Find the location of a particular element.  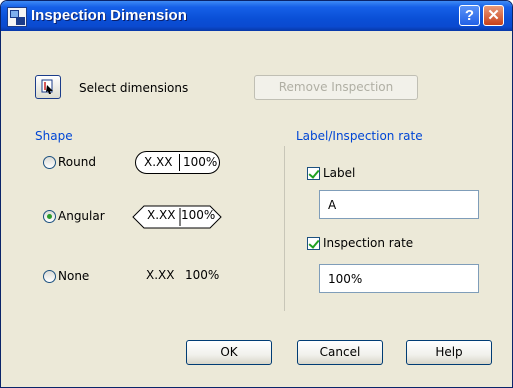

round-preview-rate: 100% is located at coordinates (200, 162).